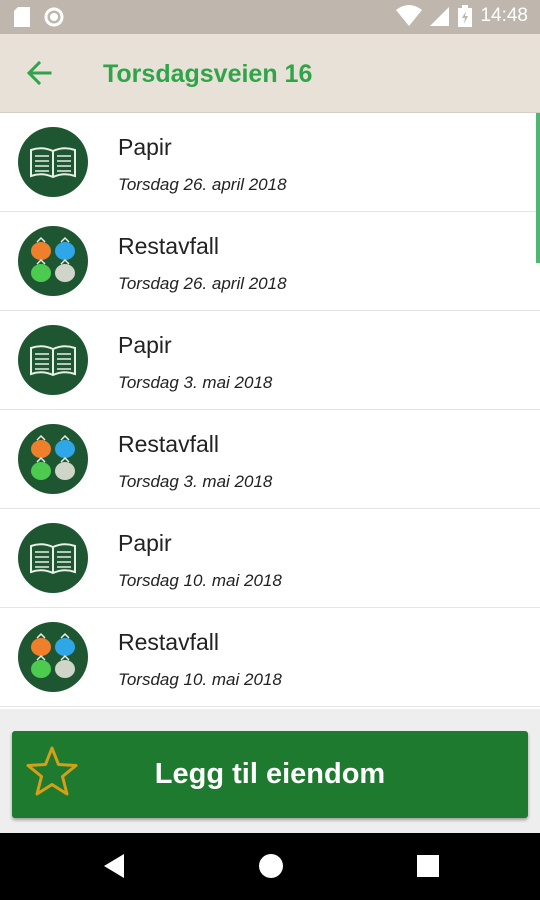 The width and height of the screenshot is (540, 900). Describe the element at coordinates (465, 16) in the screenshot. I see `battery-charging-icon` at that location.